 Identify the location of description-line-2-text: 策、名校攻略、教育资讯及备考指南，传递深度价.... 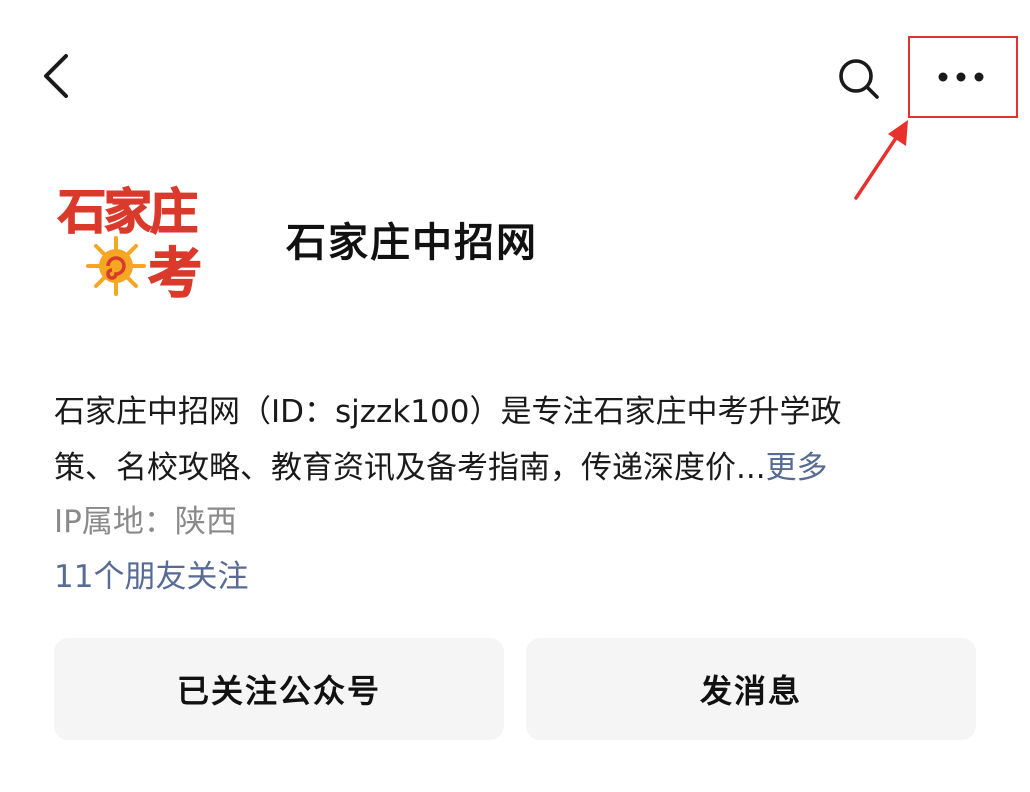
(410, 468).